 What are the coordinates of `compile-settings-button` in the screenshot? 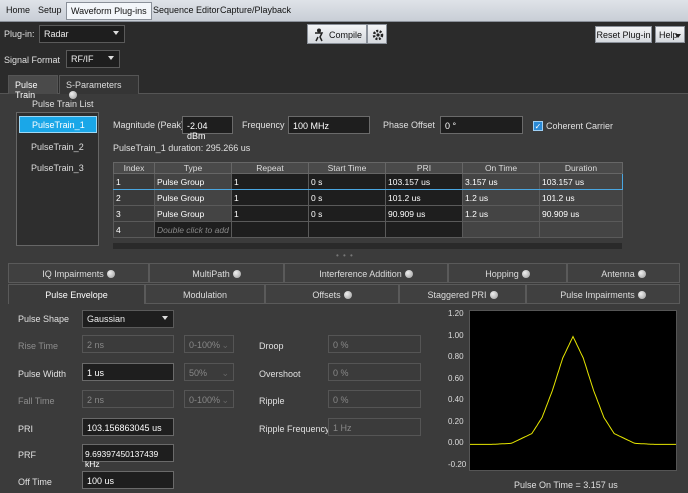 It's located at (377, 34).